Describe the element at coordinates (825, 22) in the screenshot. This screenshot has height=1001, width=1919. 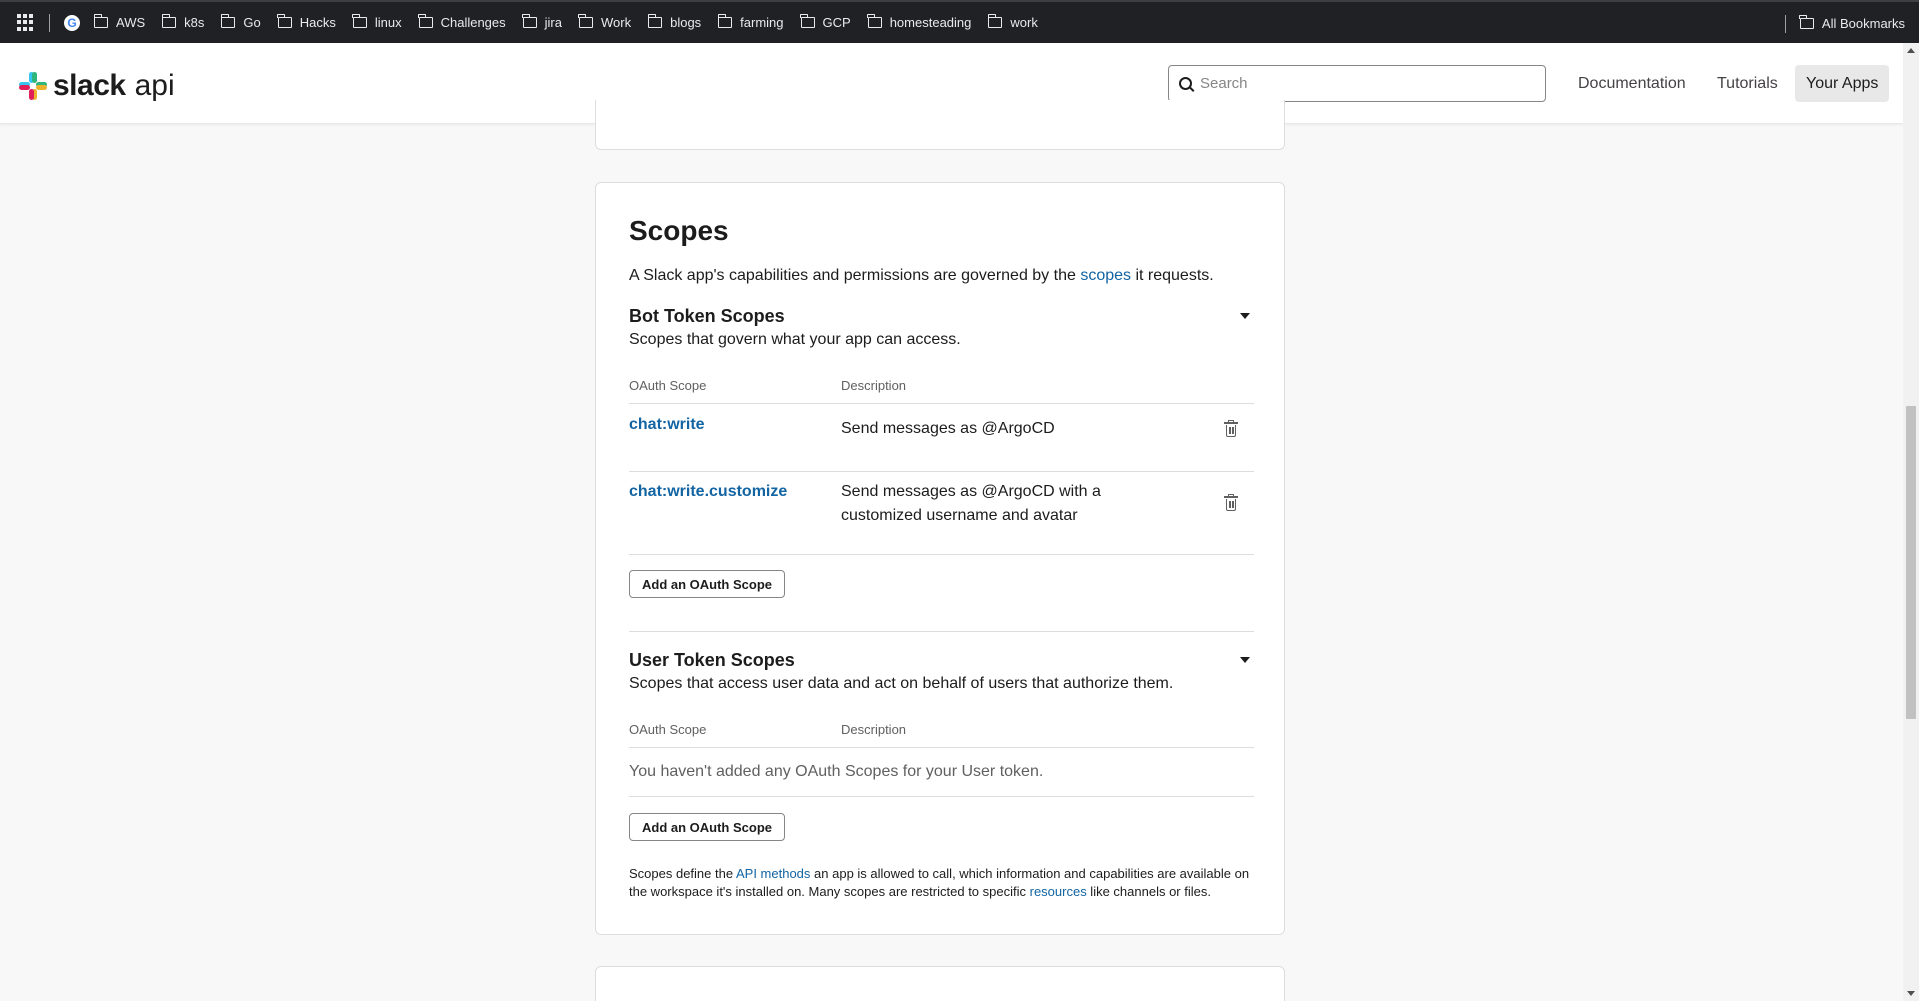
I see `bookmark-folder: GCP` at that location.